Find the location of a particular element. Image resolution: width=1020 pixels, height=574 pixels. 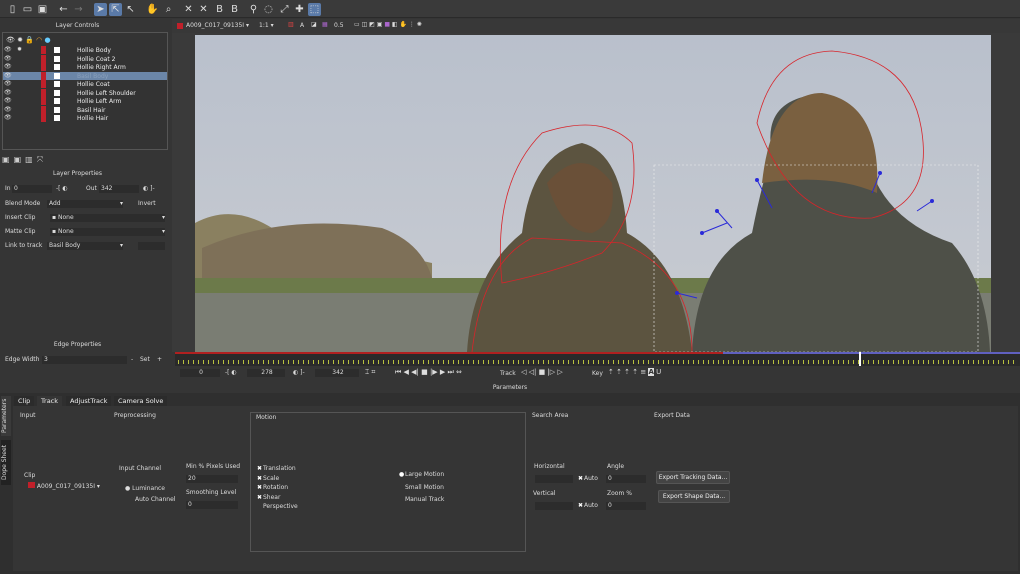

angle-field: 0 is located at coordinates (626, 479).